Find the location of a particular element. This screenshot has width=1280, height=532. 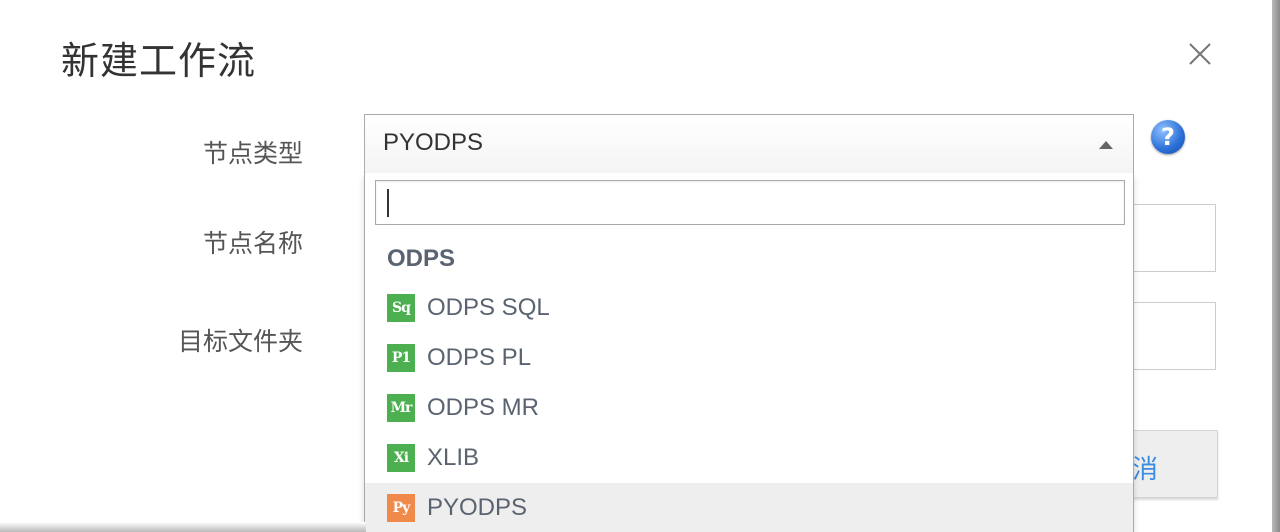

option-label: XLIB is located at coordinates (453, 457).